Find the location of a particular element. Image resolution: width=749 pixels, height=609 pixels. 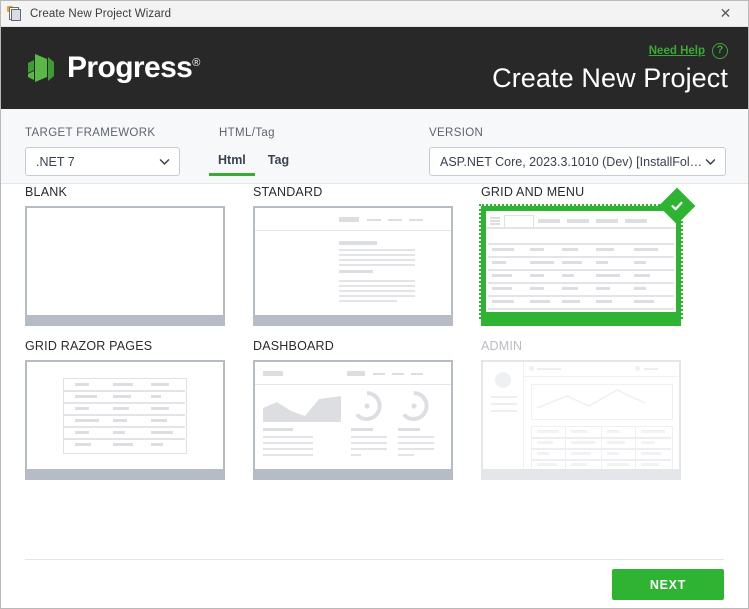

template-card-admin: ADMIN is located at coordinates (581, 409).